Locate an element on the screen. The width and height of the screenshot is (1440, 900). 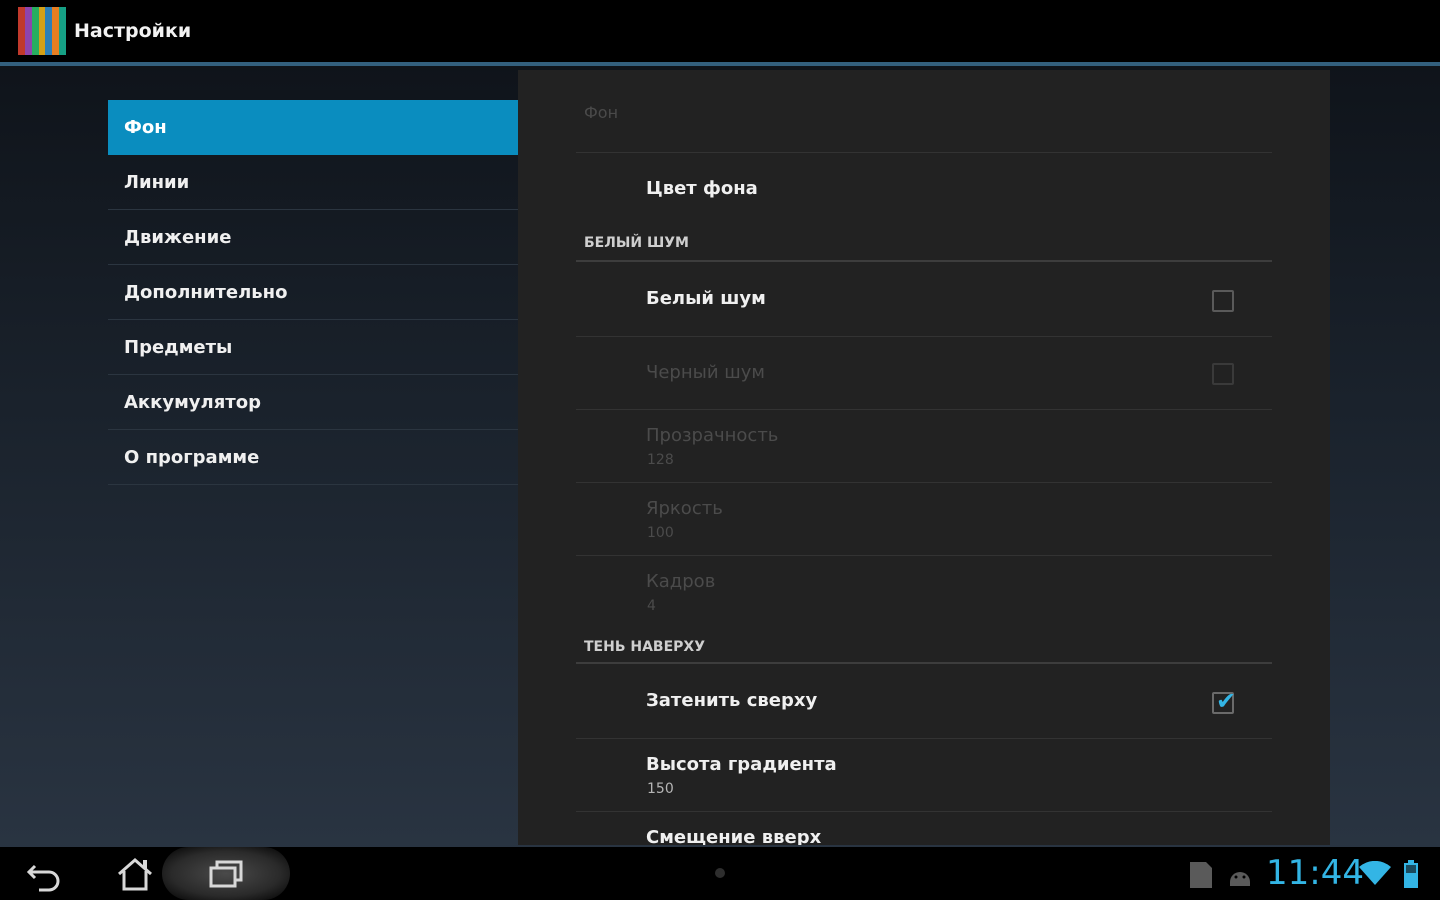
nav-item-about: О программе is located at coordinates (313, 457).